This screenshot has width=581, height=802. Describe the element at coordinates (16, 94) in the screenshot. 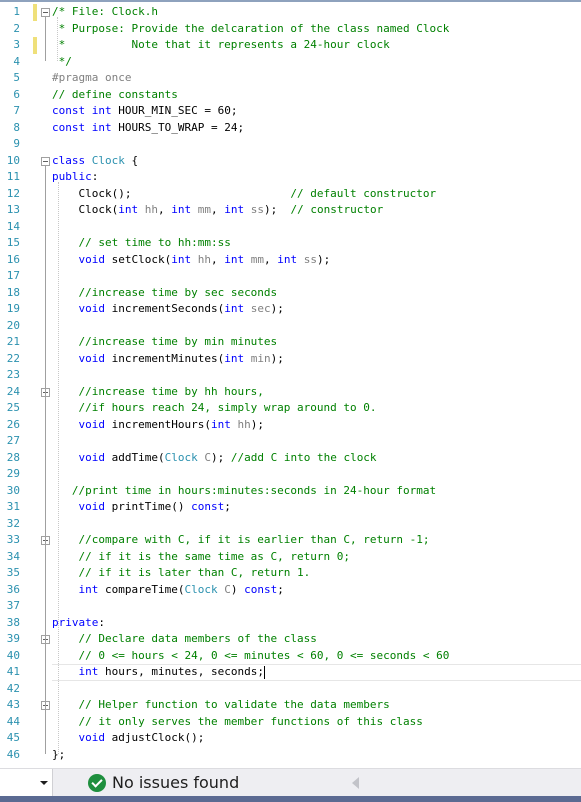

I see `line-number: 6` at that location.